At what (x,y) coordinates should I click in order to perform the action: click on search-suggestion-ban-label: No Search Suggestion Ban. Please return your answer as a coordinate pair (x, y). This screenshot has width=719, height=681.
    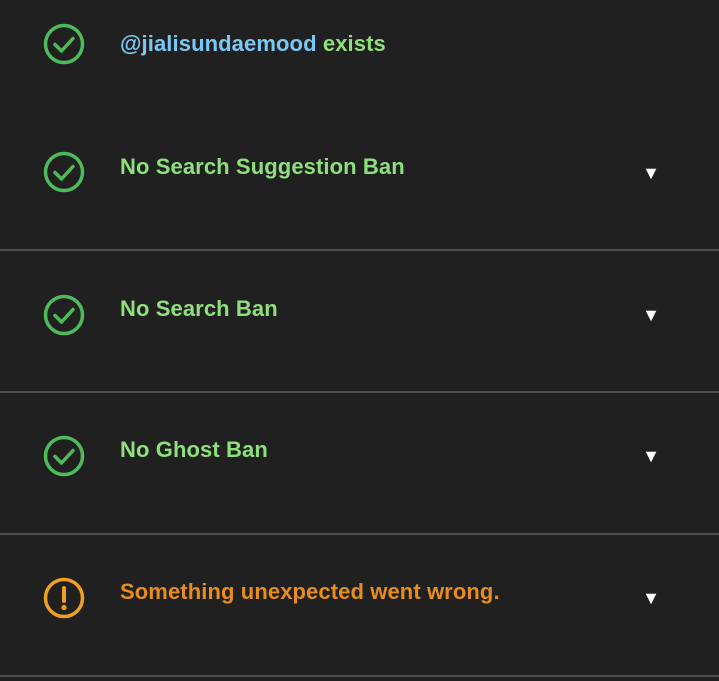
    Looking at the image, I should click on (262, 166).